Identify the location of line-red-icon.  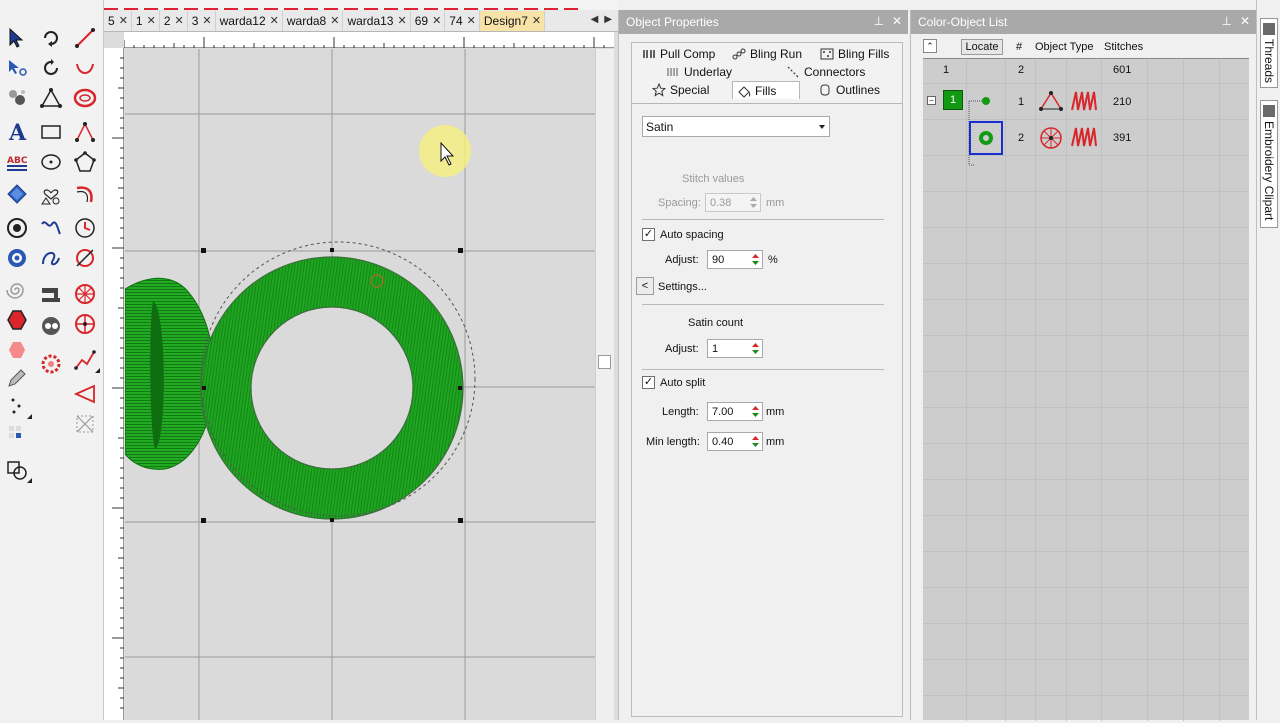
(85, 38).